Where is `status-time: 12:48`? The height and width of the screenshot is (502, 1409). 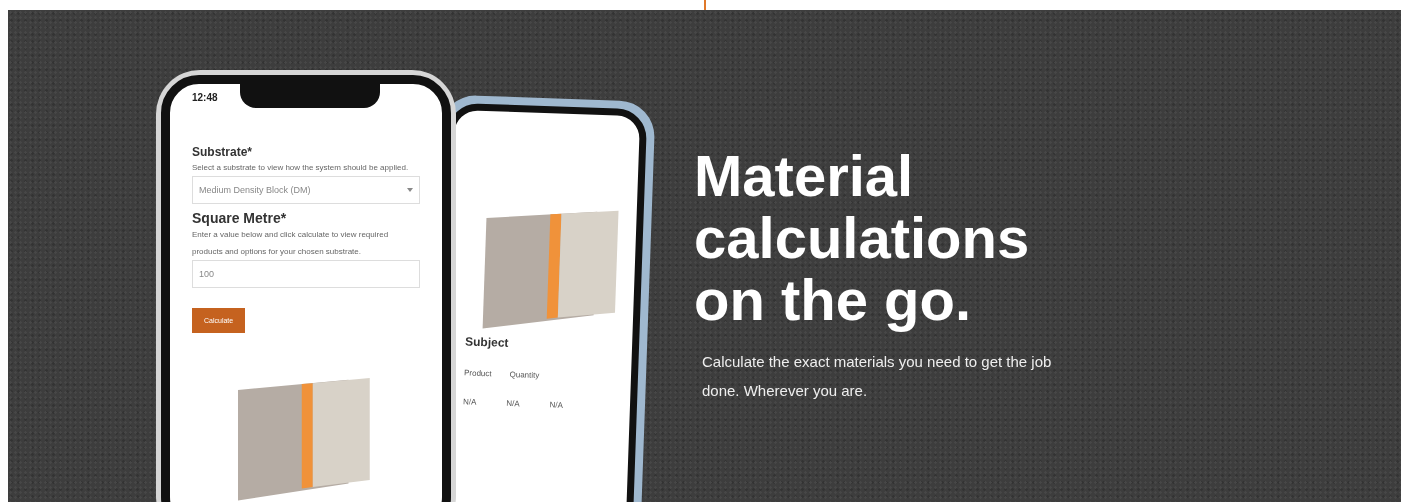 status-time: 12:48 is located at coordinates (205, 97).